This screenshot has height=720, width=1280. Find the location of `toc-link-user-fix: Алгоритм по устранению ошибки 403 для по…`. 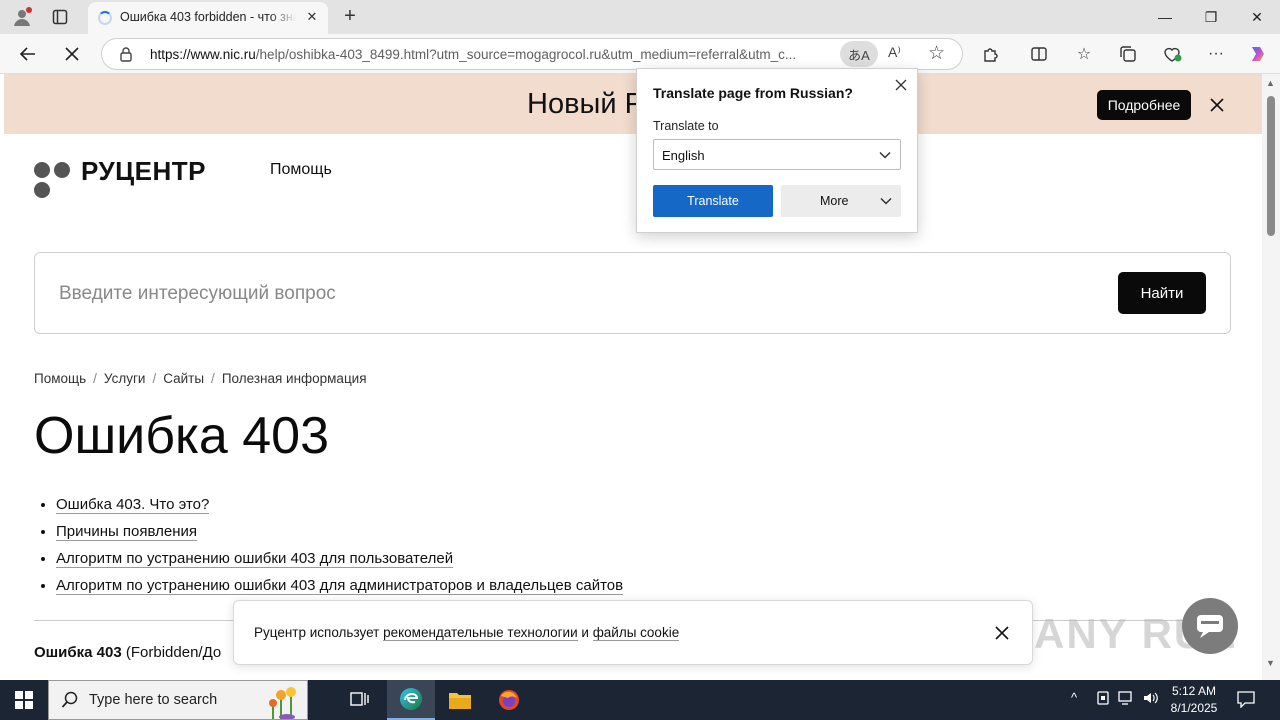

toc-link-user-fix: Алгоритм по устранению ошибки 403 для по… is located at coordinates (255, 559).